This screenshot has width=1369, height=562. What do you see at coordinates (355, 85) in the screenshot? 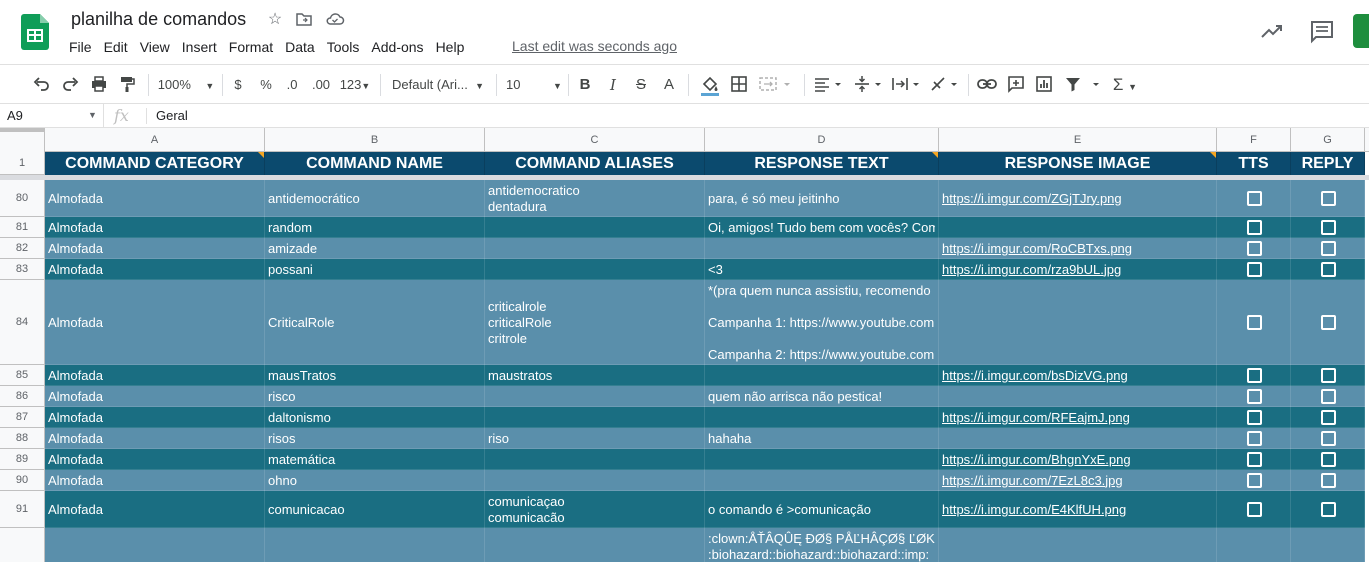
I see `more-formats-button: 123▼` at bounding box center [355, 85].